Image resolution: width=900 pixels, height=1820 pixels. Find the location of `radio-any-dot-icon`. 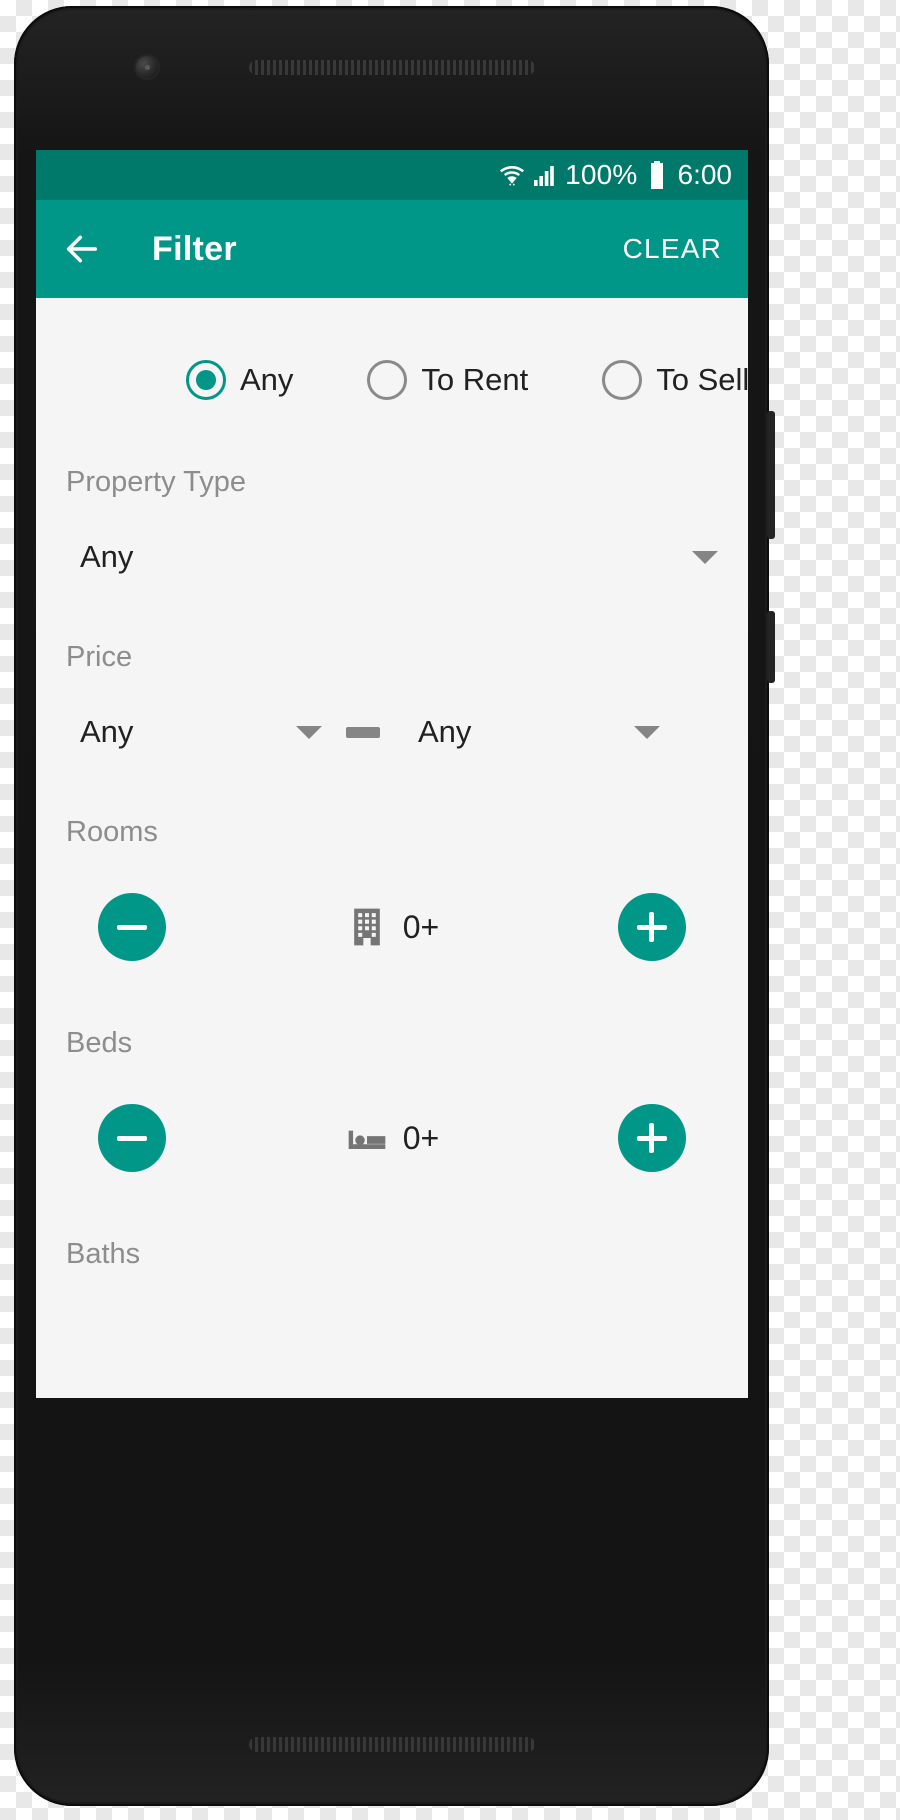

radio-any-dot-icon is located at coordinates (206, 380).